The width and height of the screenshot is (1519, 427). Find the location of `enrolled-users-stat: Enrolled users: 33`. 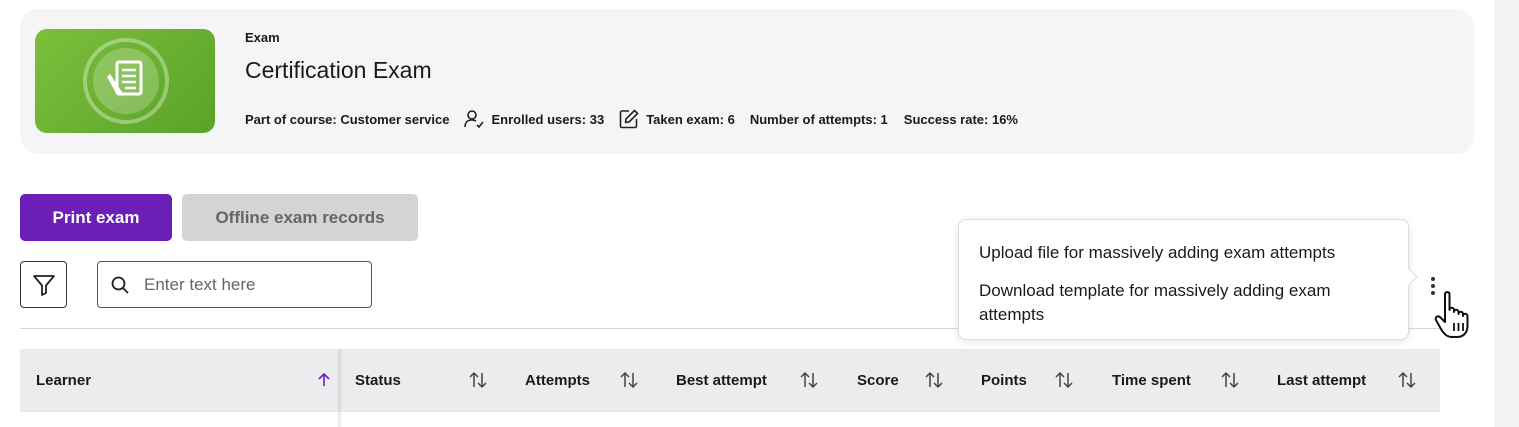

enrolled-users-stat: Enrolled users: 33 is located at coordinates (533, 119).